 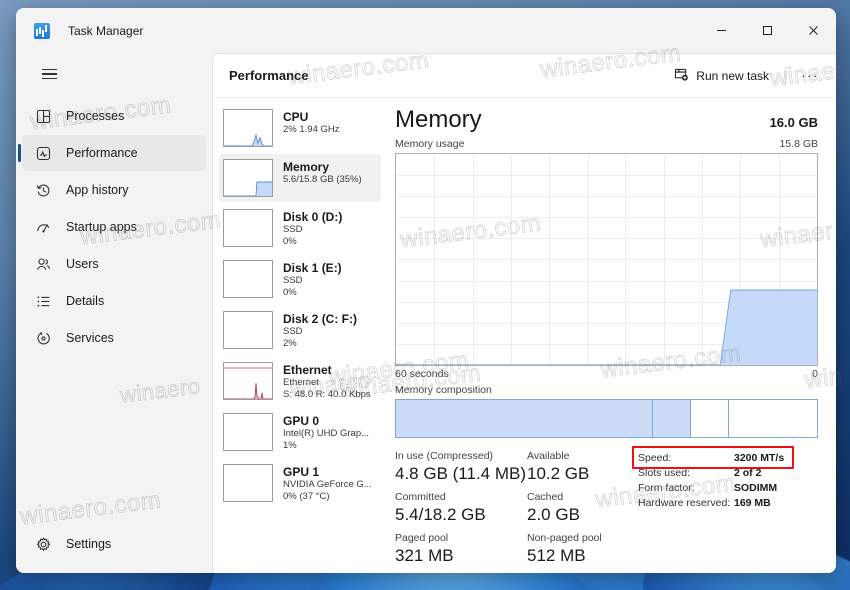 What do you see at coordinates (95, 116) in the screenshot?
I see `sidebar-item-label: Processes` at bounding box center [95, 116].